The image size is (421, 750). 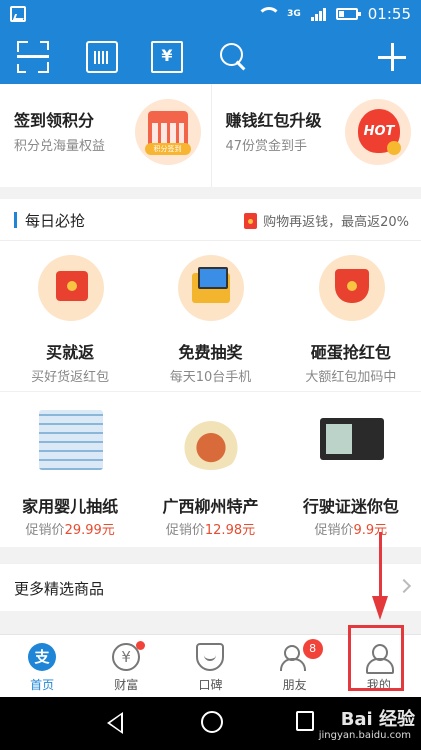 I want to click on notification-dot, so click(x=141, y=645).